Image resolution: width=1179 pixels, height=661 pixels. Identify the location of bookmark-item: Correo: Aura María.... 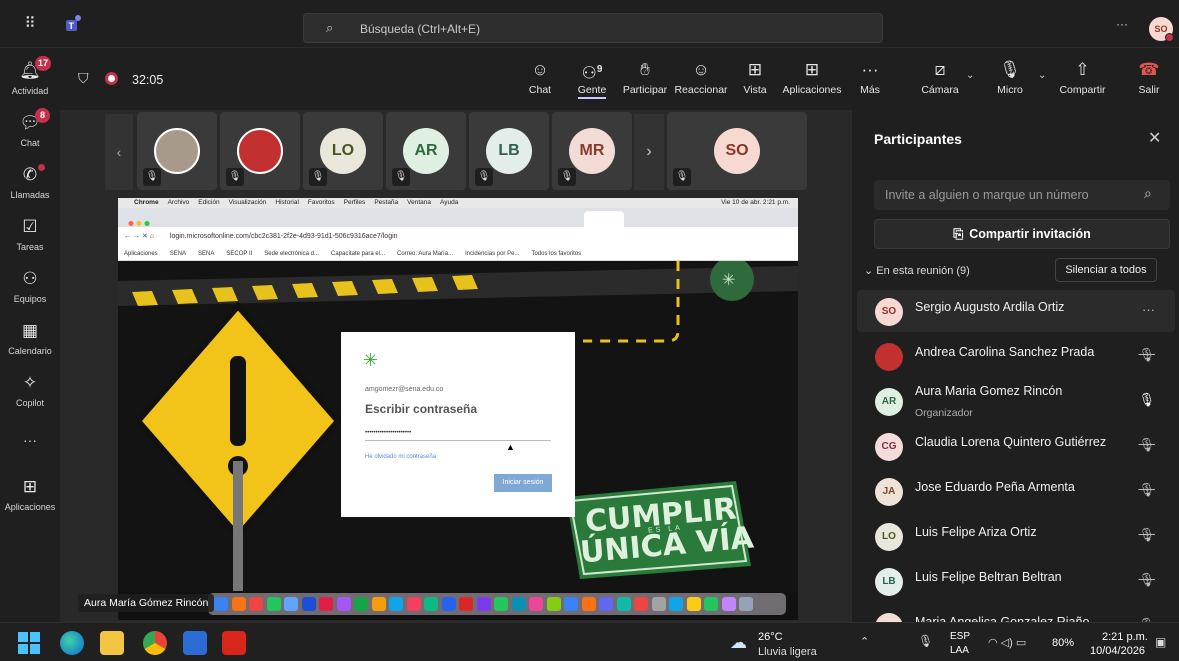
(425, 254).